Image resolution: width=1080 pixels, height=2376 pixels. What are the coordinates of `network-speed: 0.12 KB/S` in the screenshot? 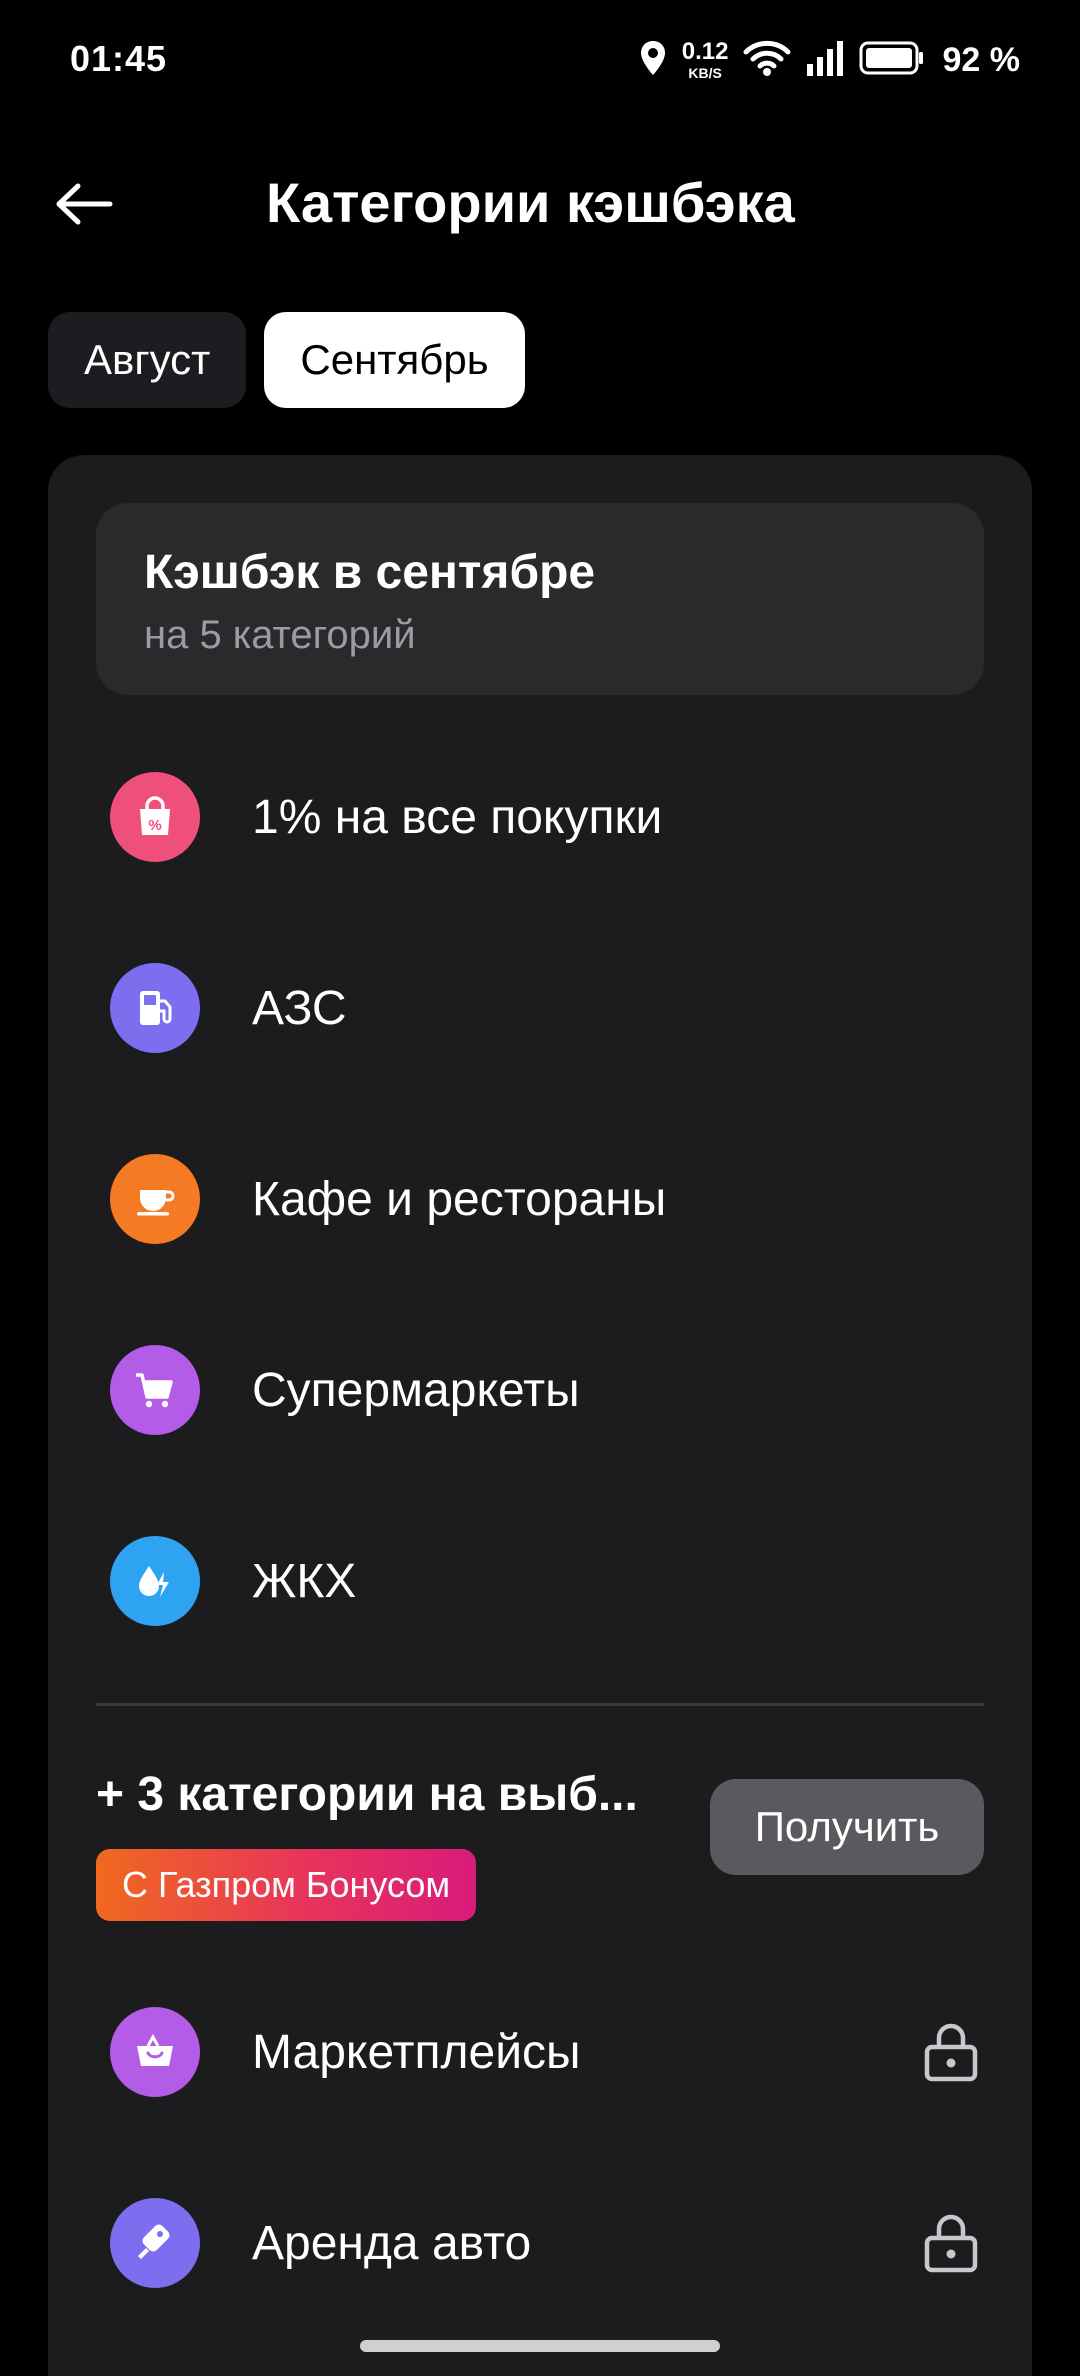 It's located at (705, 59).